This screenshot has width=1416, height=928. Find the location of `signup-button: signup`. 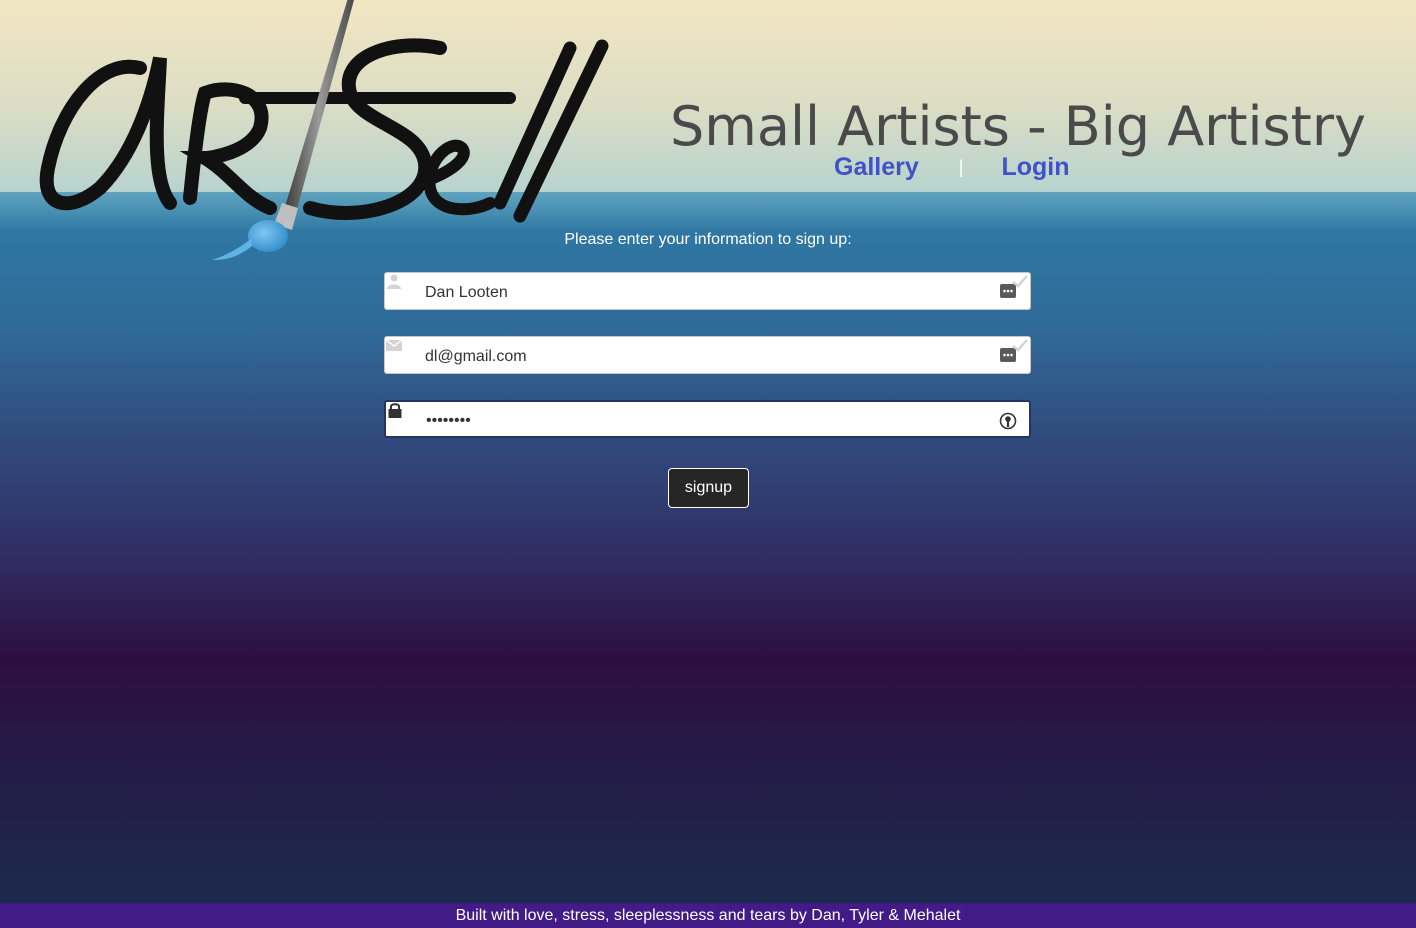

signup-button: signup is located at coordinates (708, 488).